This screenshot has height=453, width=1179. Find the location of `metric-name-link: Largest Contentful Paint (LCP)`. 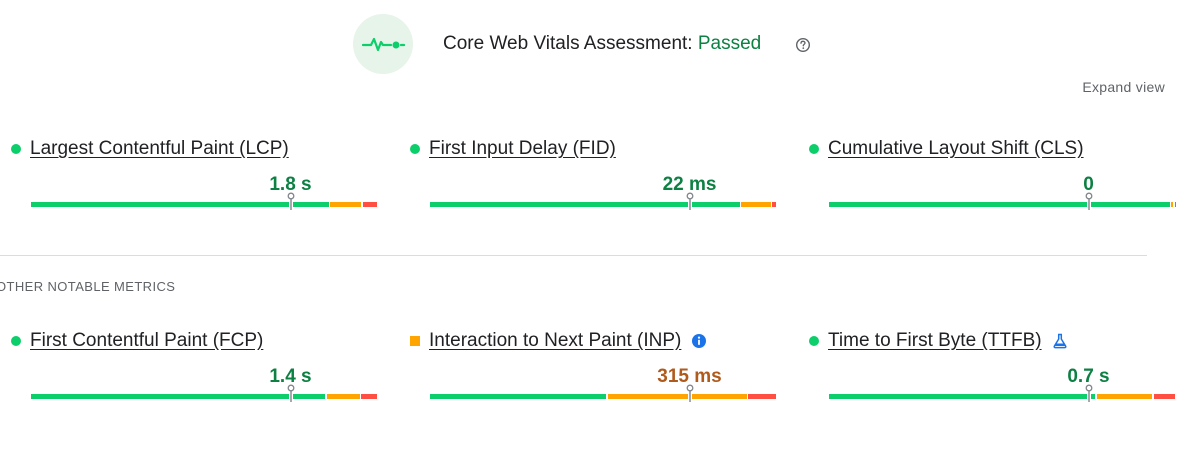

metric-name-link: Largest Contentful Paint (LCP) is located at coordinates (159, 149).